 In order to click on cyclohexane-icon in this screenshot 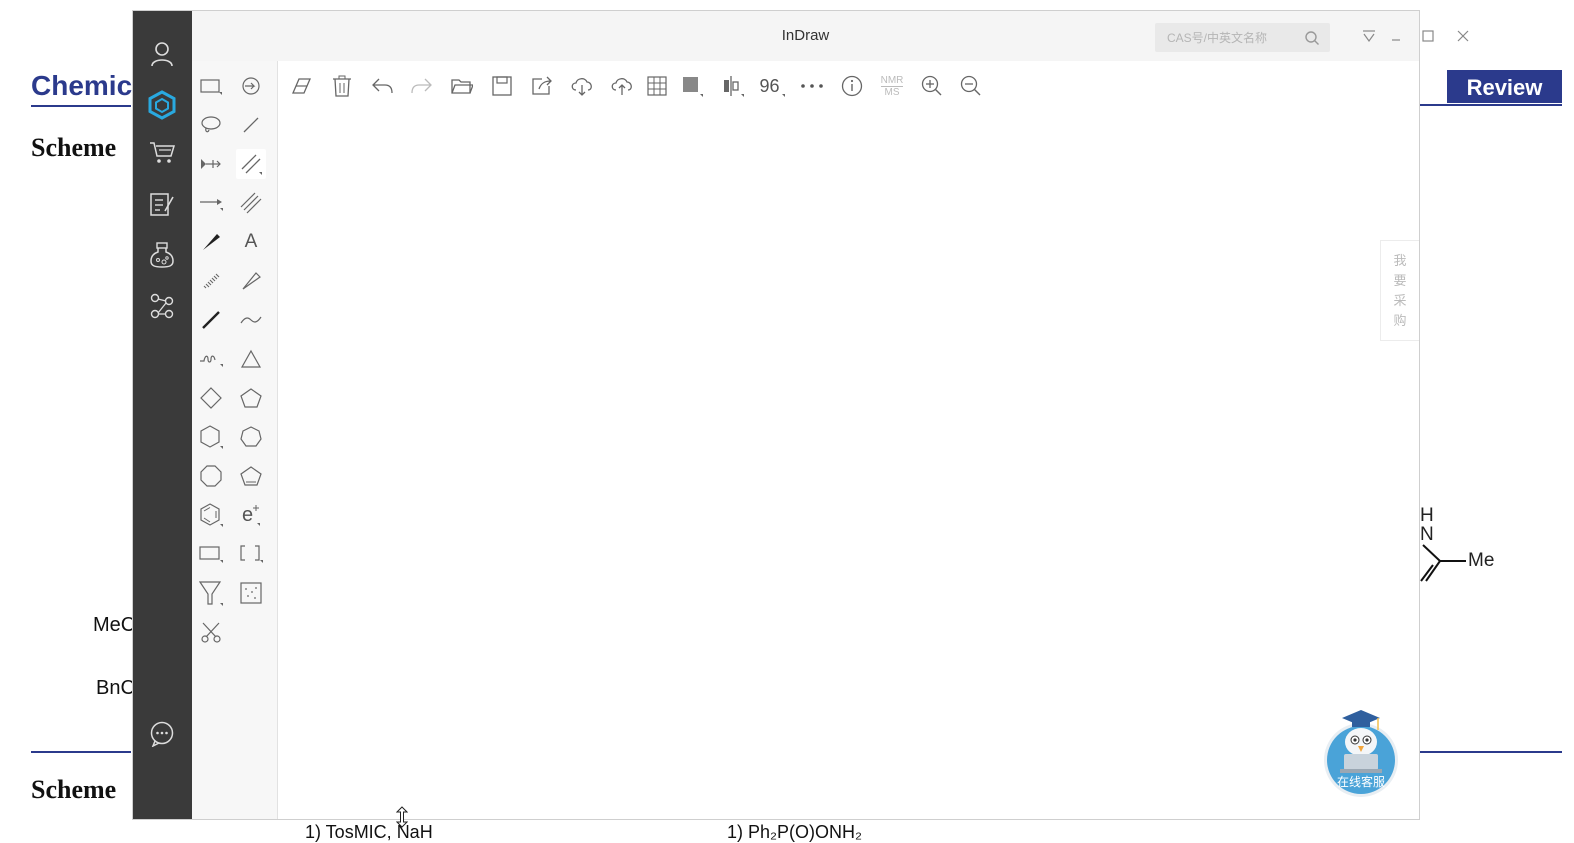, I will do `click(211, 437)`.